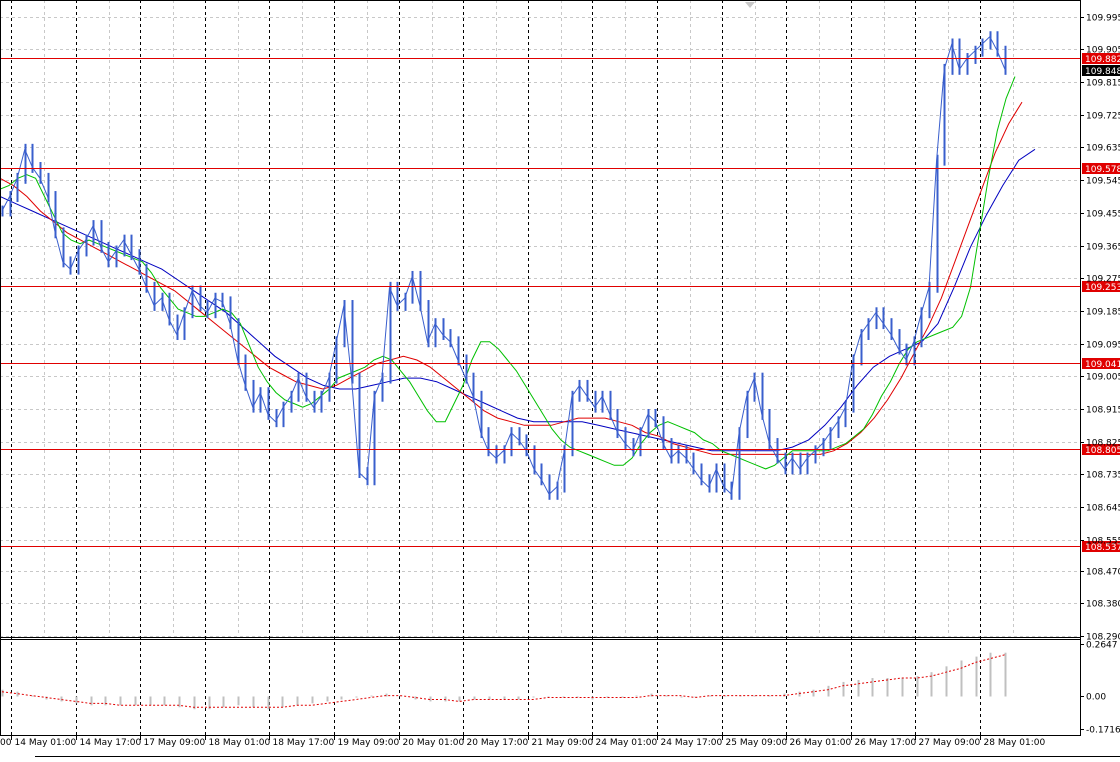 Image resolution: width=1120 pixels, height=762 pixels. I want to click on x-tick-label: 26 May 17:00, so click(886, 743).